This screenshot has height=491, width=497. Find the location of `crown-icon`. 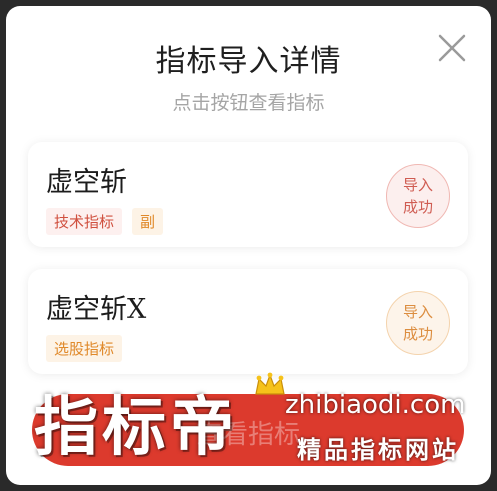

crown-icon is located at coordinates (270, 385).